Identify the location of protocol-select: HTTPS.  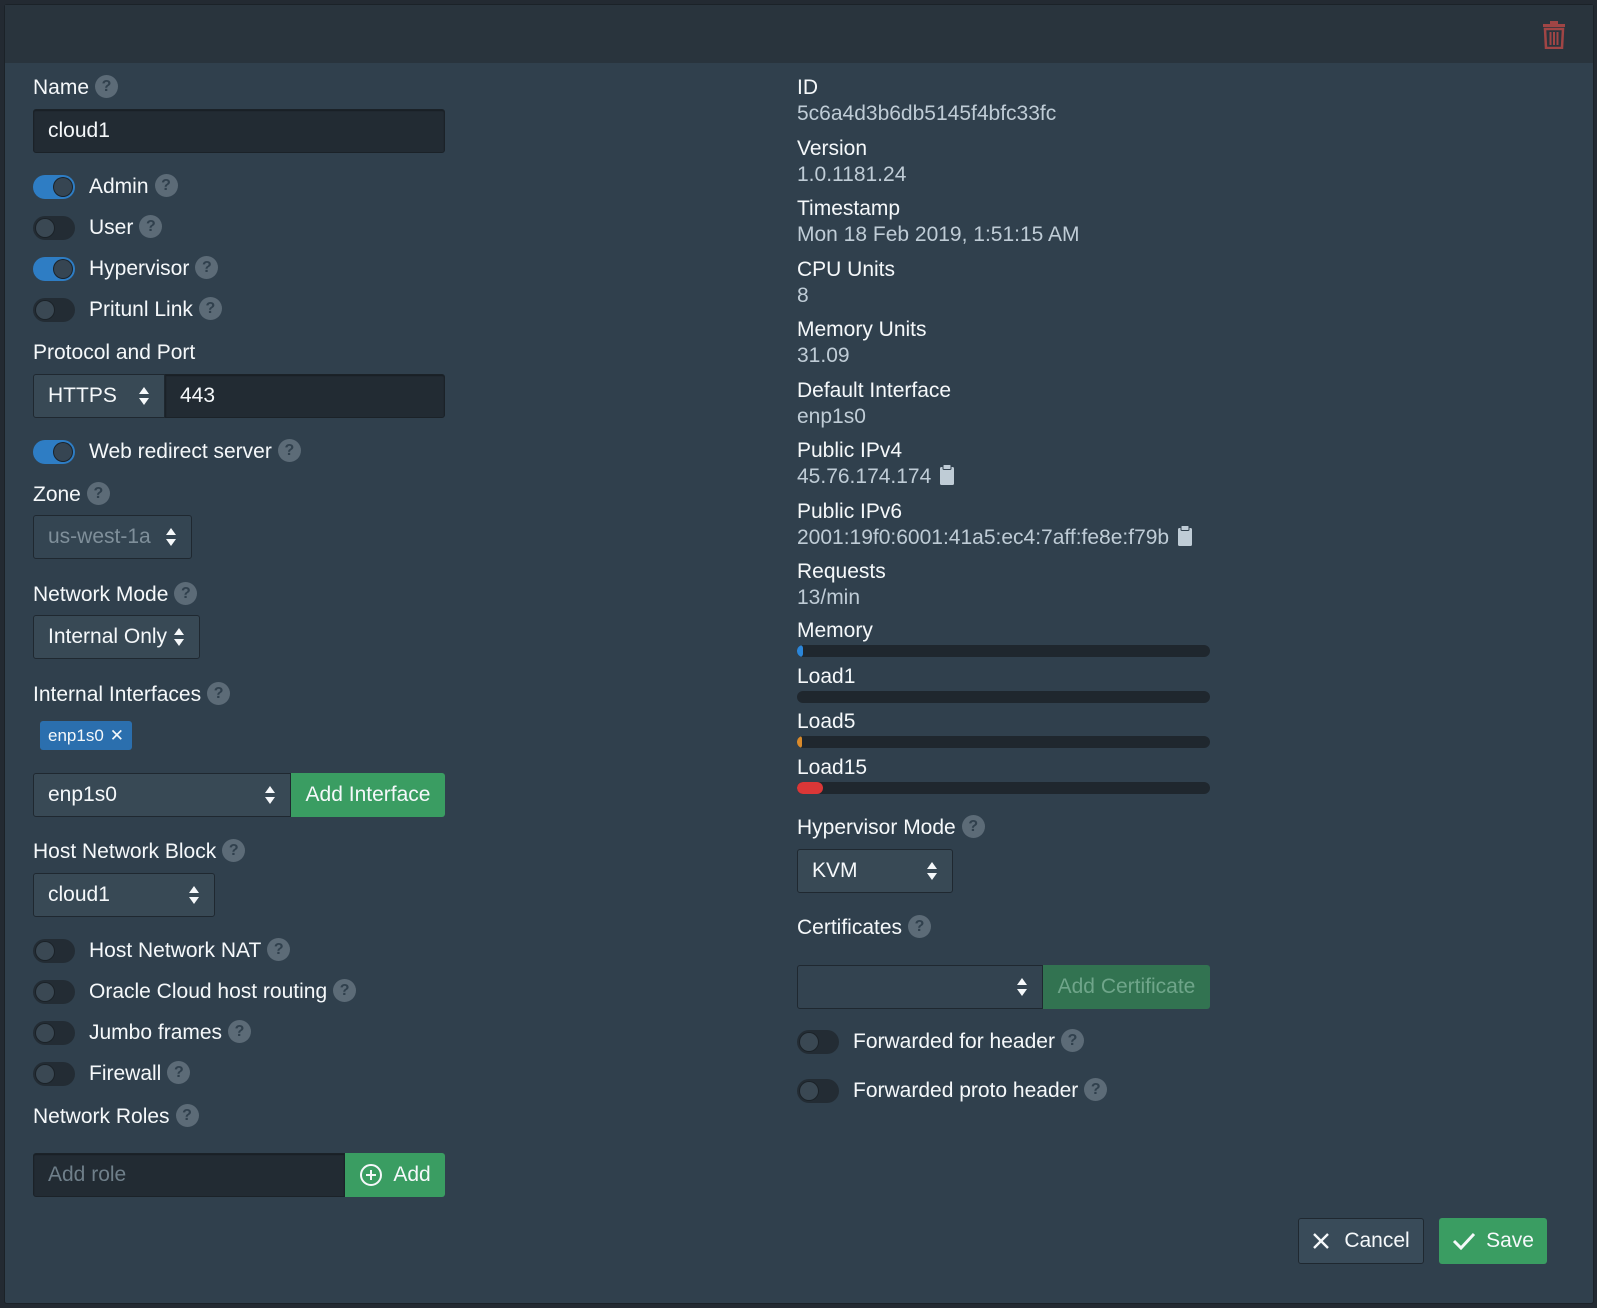
(99, 396).